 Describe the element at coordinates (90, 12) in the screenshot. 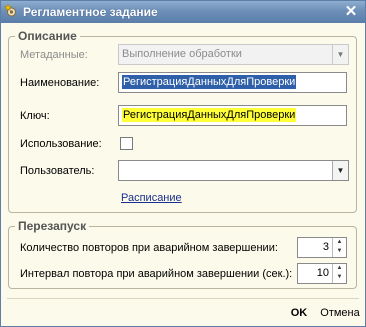

I see `window-title: Регламентное задание` at that location.